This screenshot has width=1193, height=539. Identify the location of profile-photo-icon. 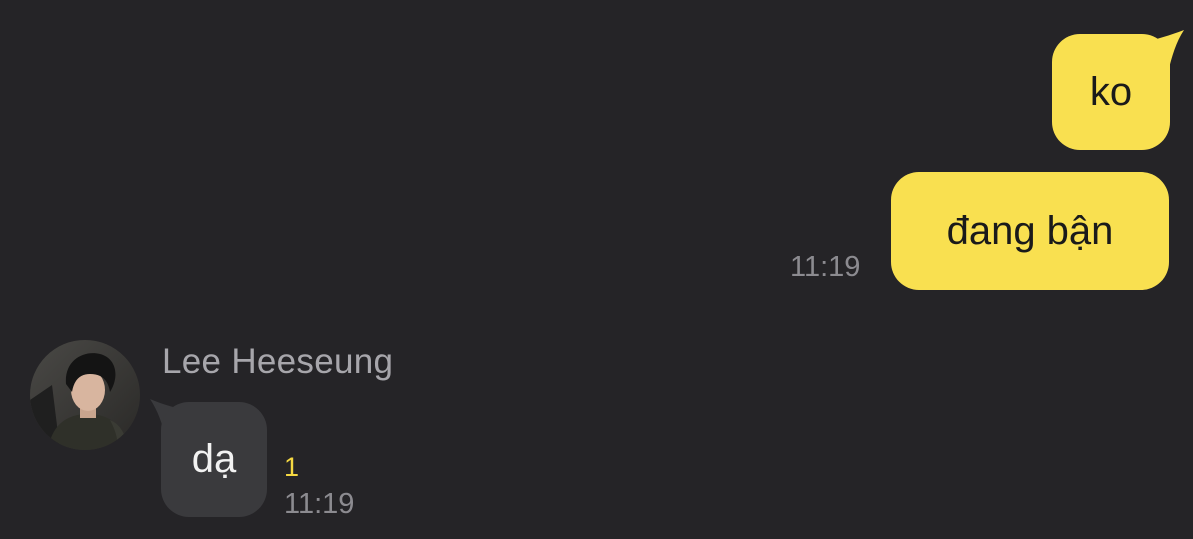
(85, 395).